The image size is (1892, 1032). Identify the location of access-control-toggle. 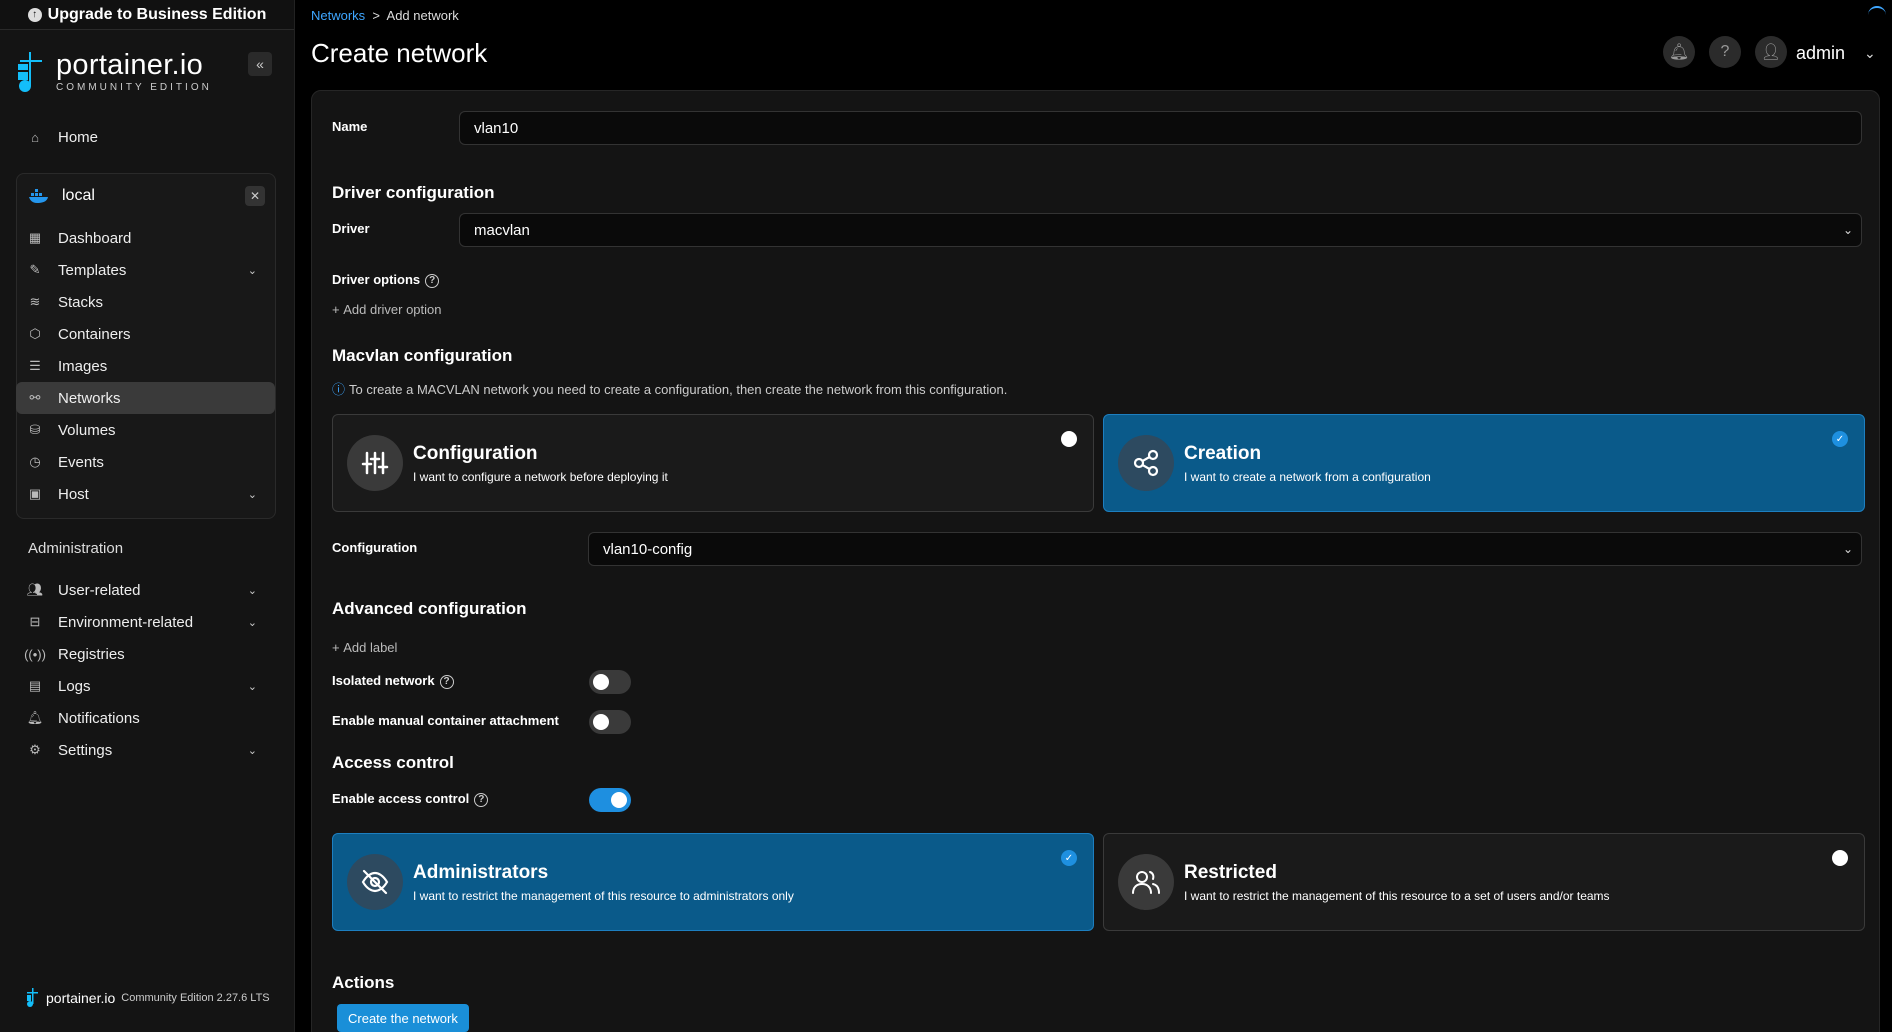
(610, 800).